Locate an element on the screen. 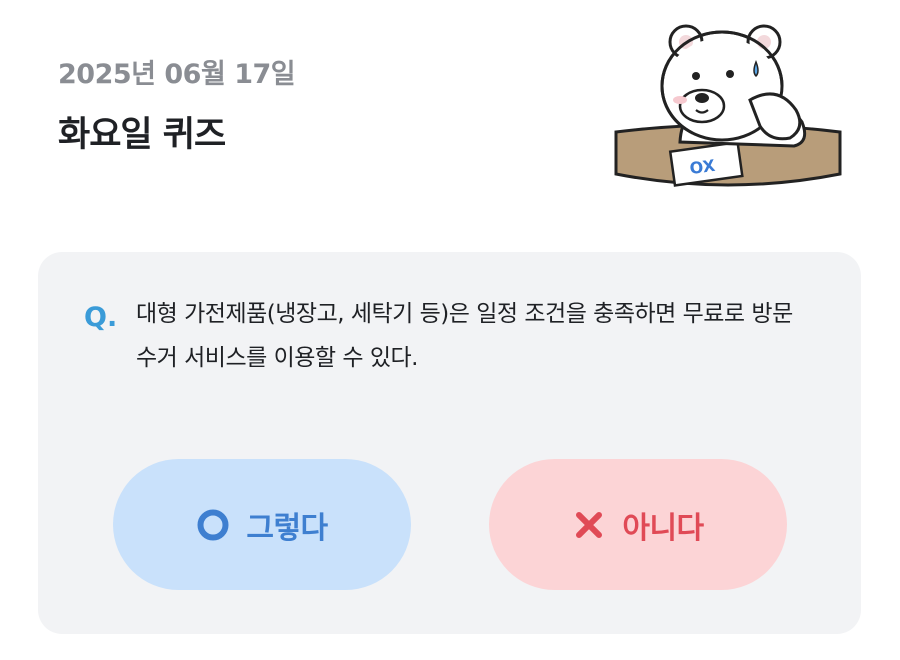  polar-bear-thinking-icon: OX is located at coordinates (728, 105).